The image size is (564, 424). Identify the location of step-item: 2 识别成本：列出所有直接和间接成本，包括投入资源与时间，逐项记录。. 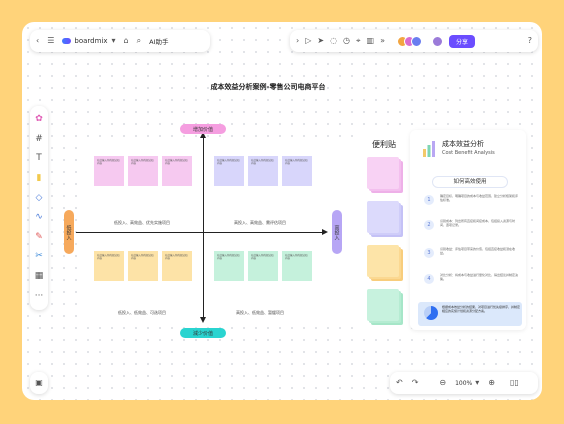
(472, 226).